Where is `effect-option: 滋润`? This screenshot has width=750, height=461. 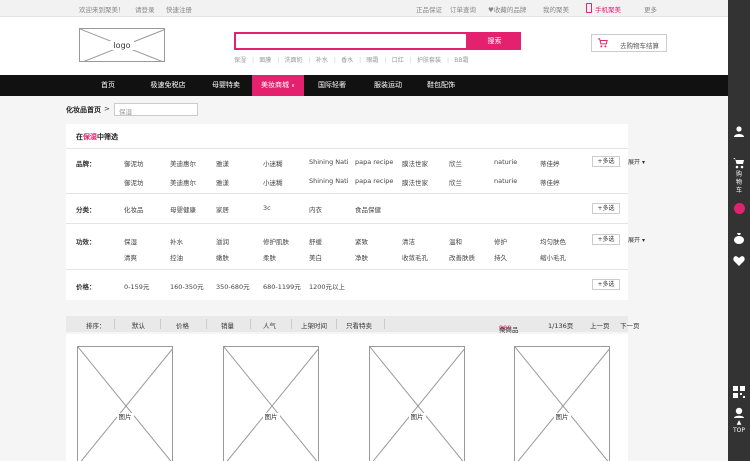 effect-option: 滋润 is located at coordinates (222, 241).